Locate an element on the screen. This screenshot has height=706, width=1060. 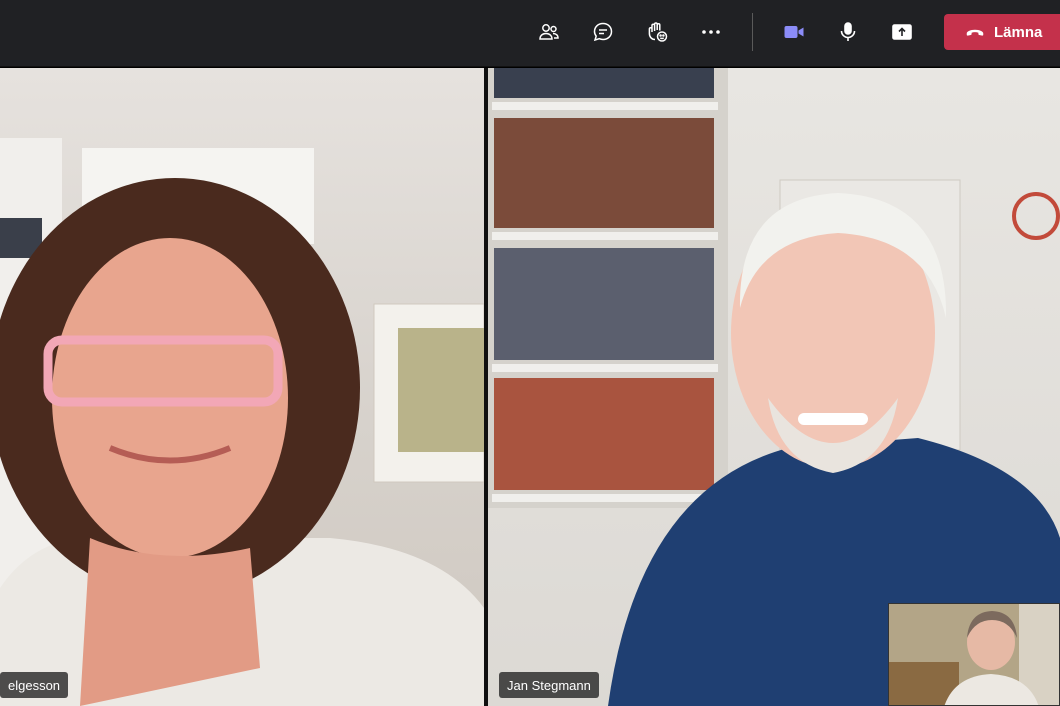
toolbar-divider is located at coordinates (752, 32).